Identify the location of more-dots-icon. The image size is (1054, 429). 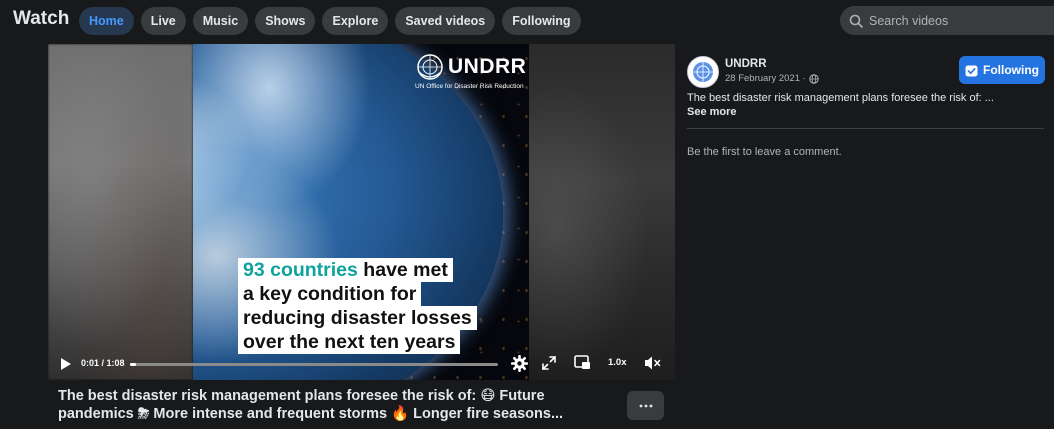
(645, 405).